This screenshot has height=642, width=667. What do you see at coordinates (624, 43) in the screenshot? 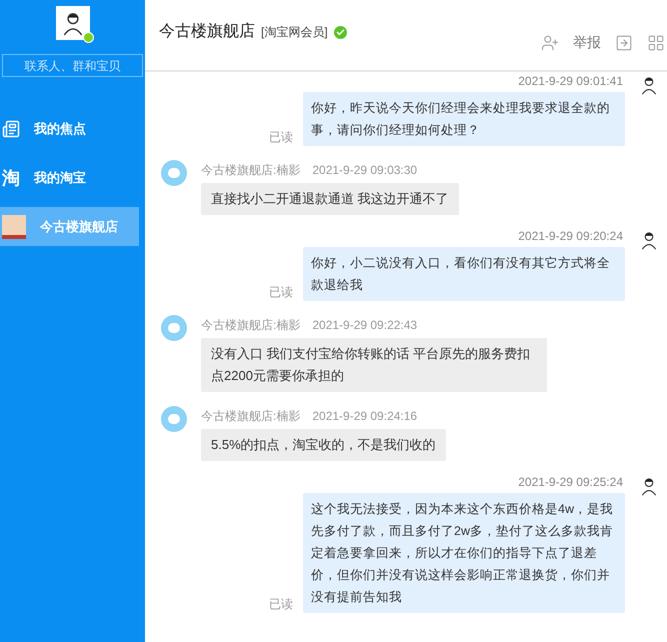
I see `forward-icon` at bounding box center [624, 43].